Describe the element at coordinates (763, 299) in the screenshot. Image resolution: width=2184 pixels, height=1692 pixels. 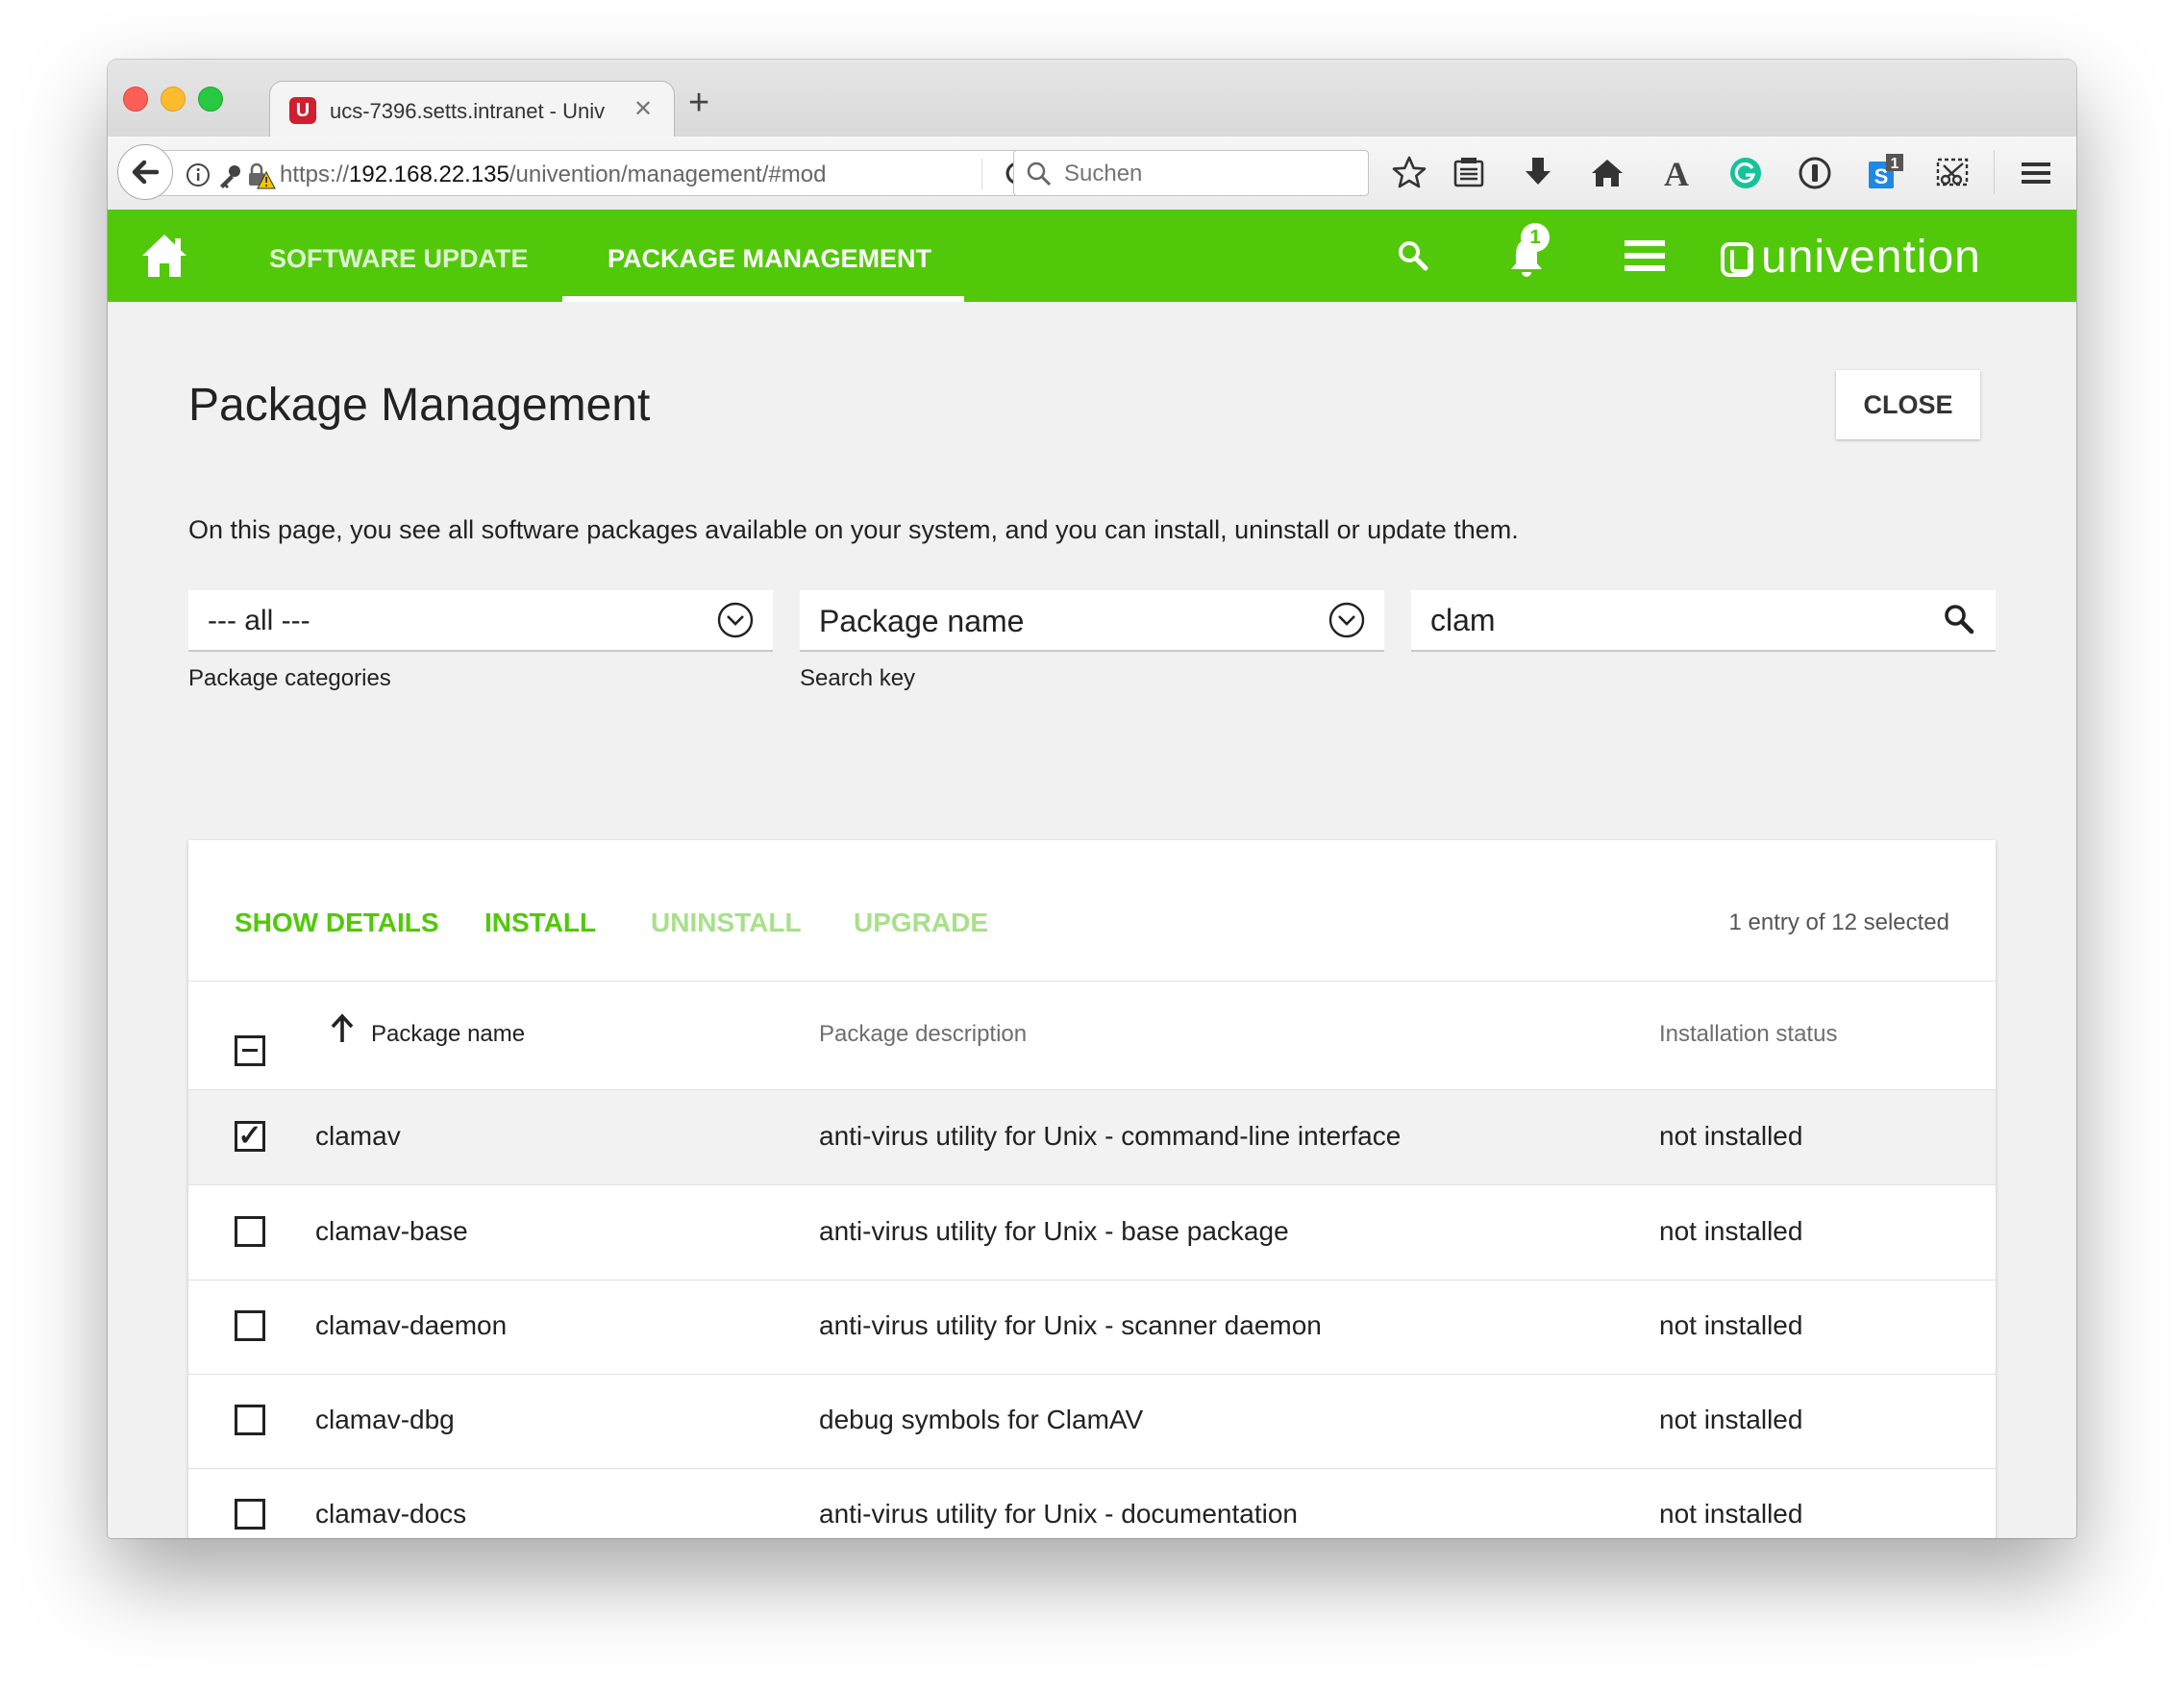
I see `active-tab-indicator` at that location.